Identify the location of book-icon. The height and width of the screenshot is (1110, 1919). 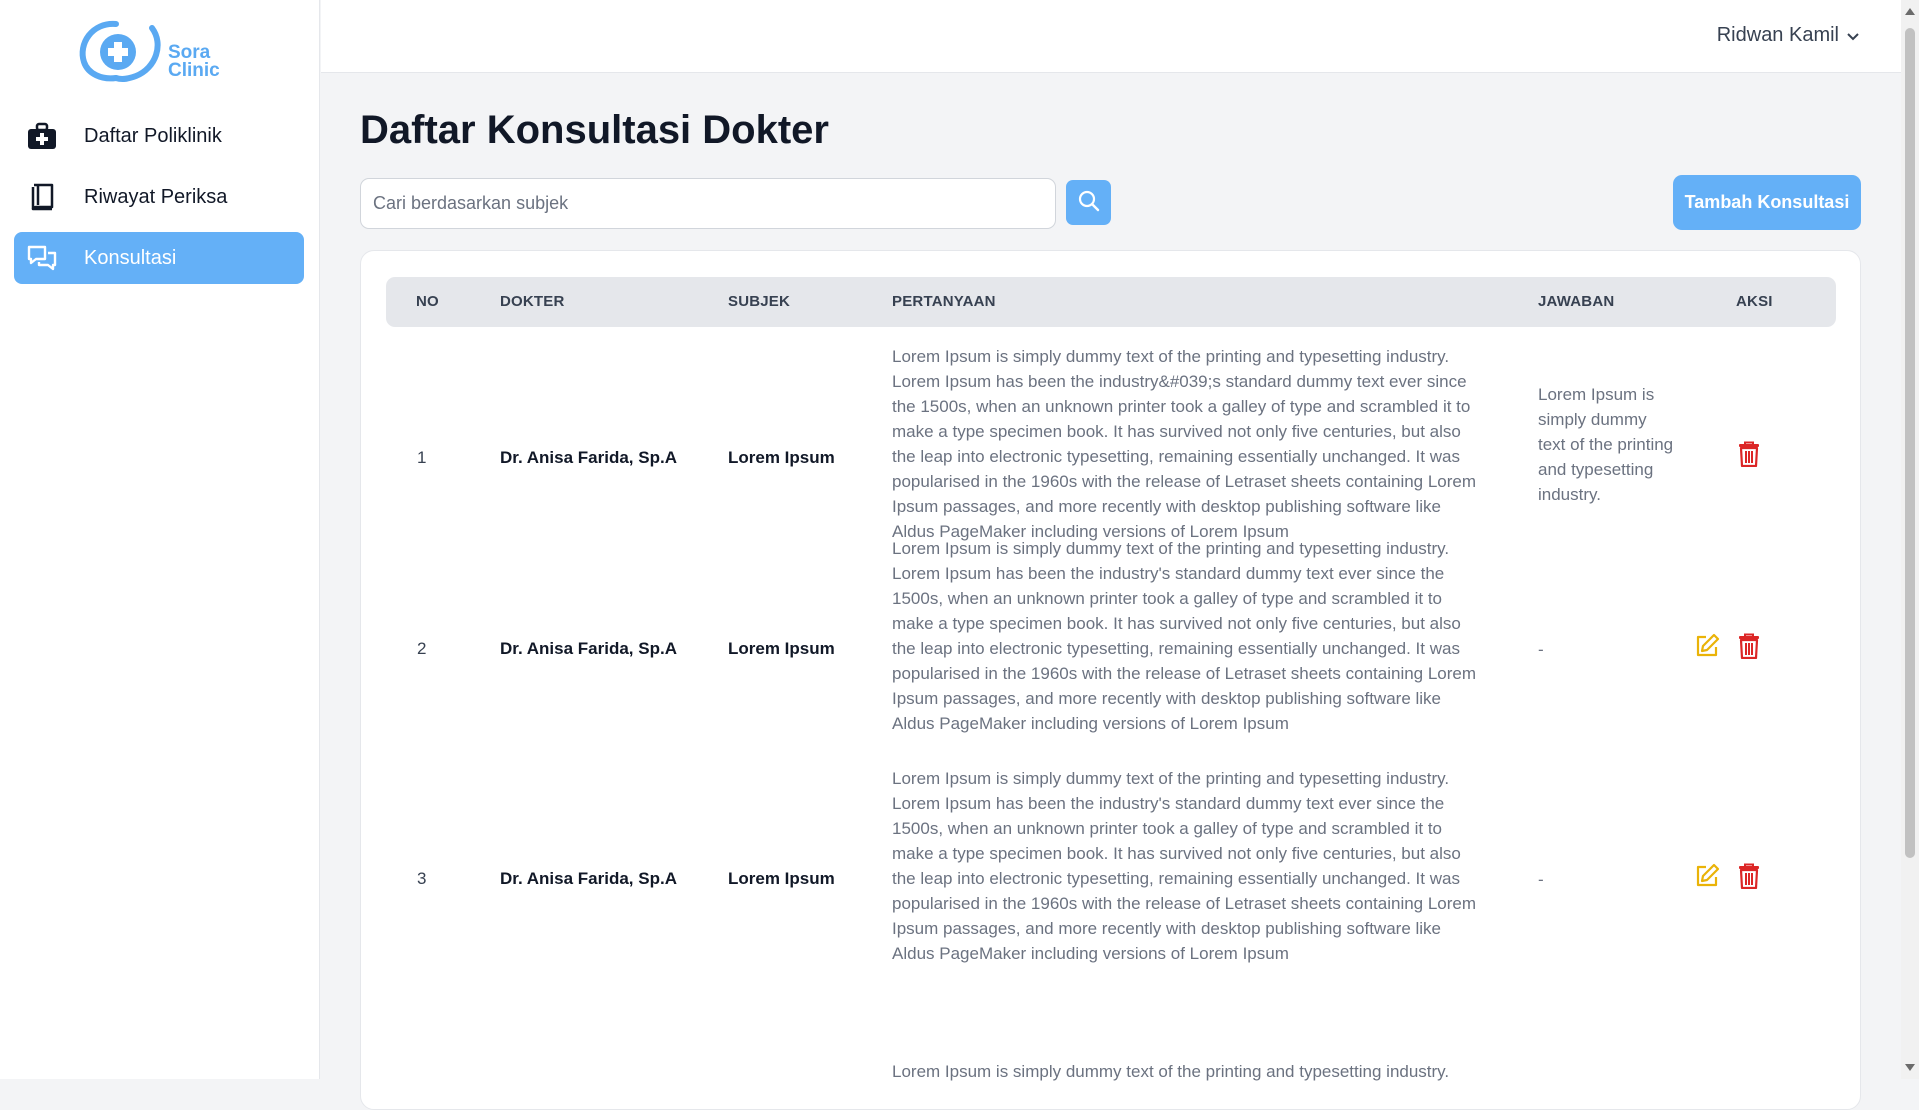
(42, 197).